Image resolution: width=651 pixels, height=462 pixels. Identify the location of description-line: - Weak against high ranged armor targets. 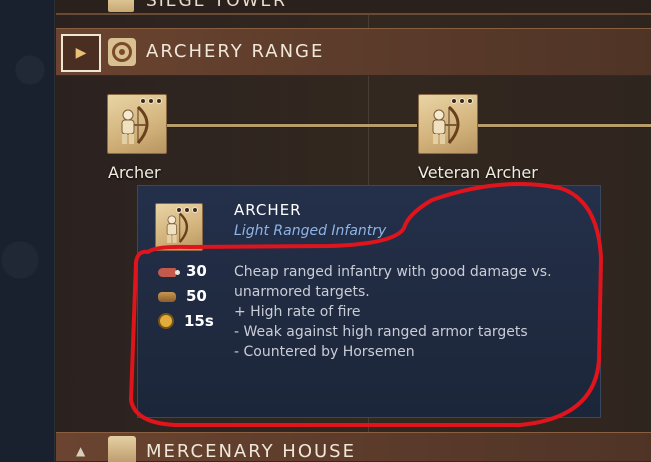
(381, 332).